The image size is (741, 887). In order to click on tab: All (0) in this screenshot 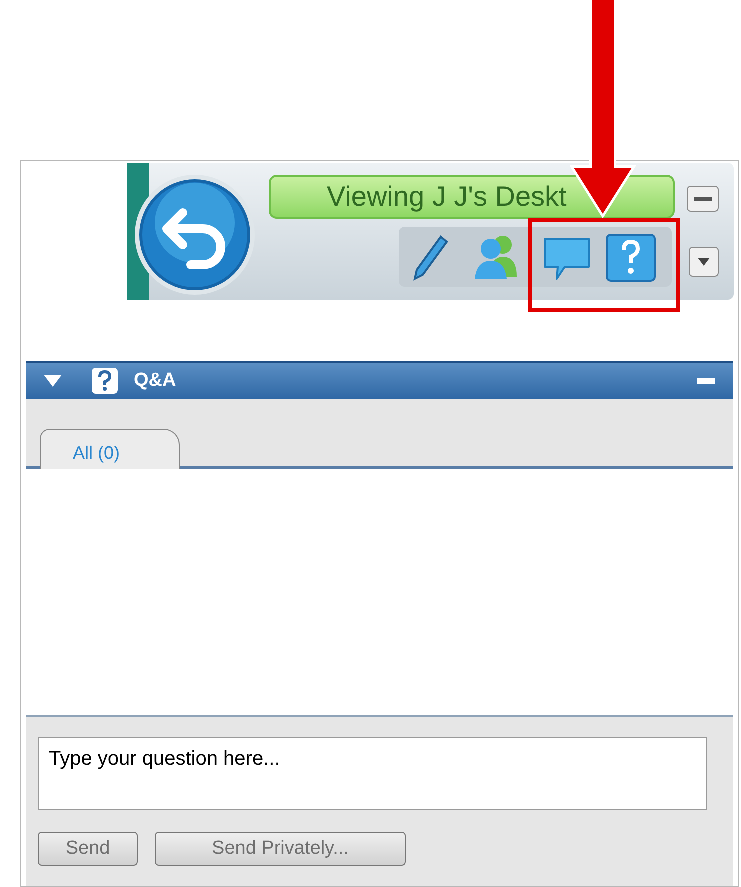, I will do `click(110, 449)`.